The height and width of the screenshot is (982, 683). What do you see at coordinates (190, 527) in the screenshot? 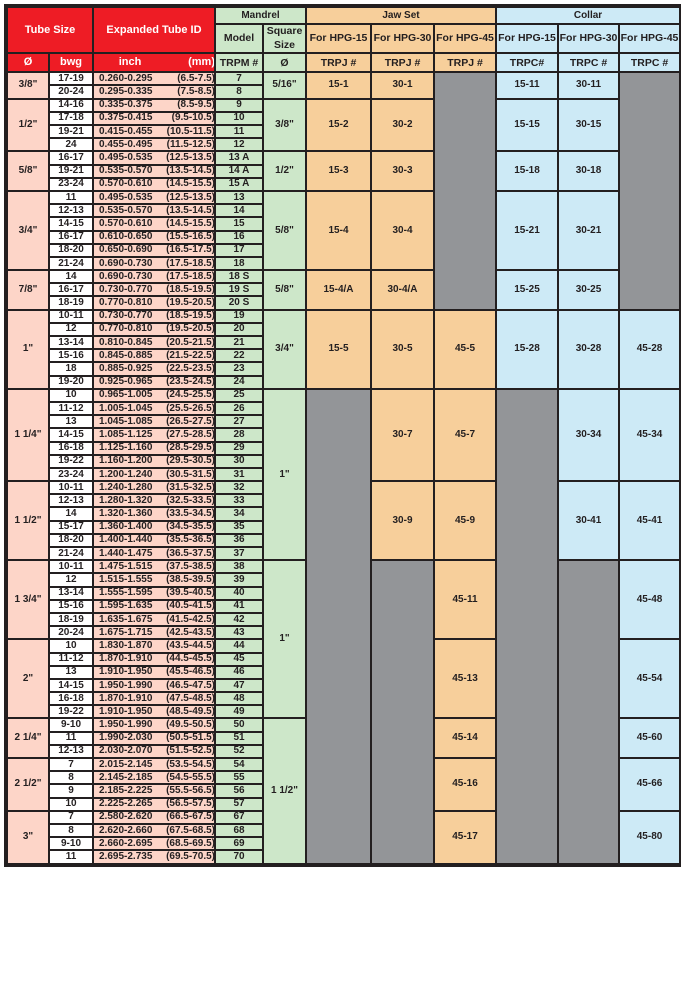
I see `mm-range: (34.5-35.5)` at bounding box center [190, 527].